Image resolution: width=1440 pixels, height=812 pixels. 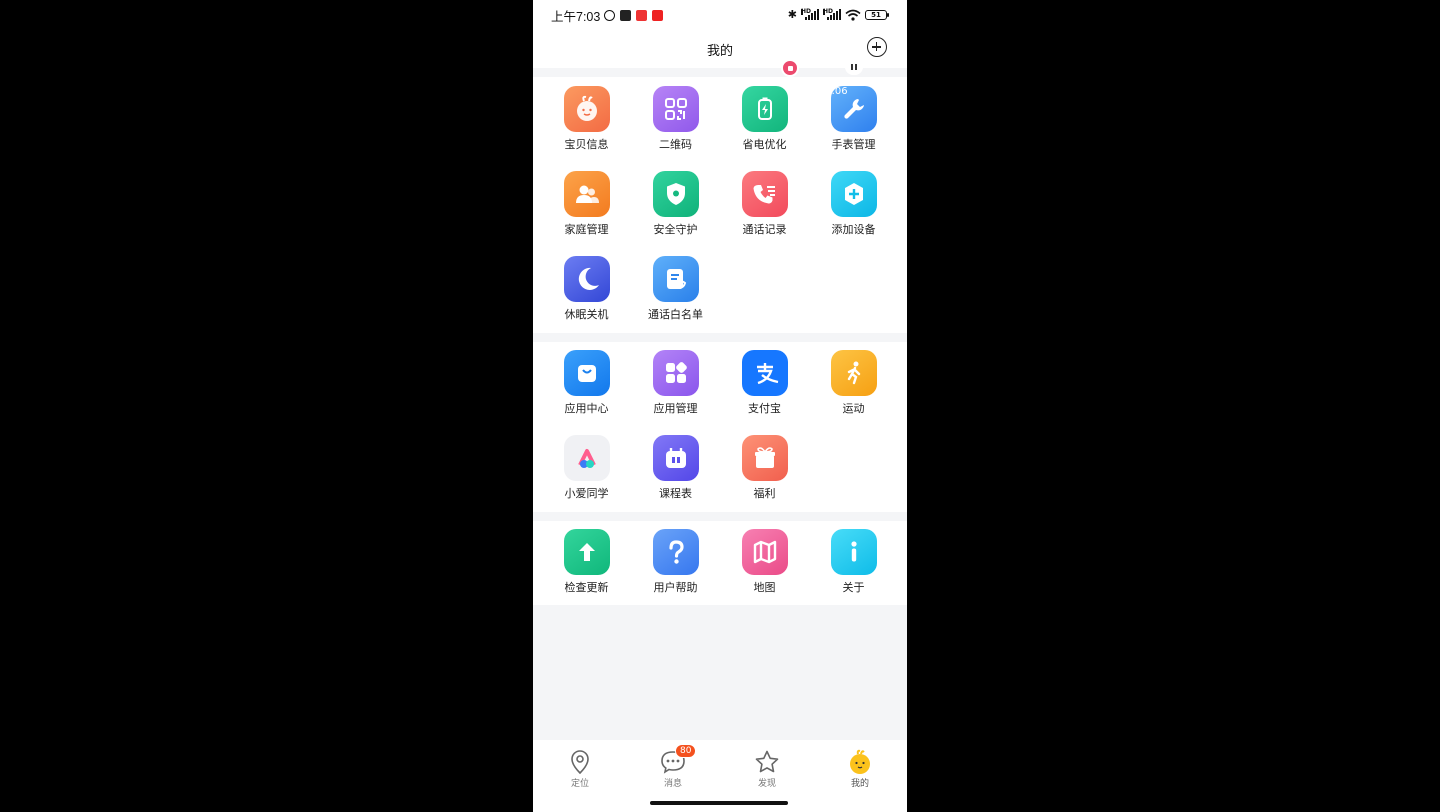 I want to click on wrench-icon: :06, so click(x=853, y=109).